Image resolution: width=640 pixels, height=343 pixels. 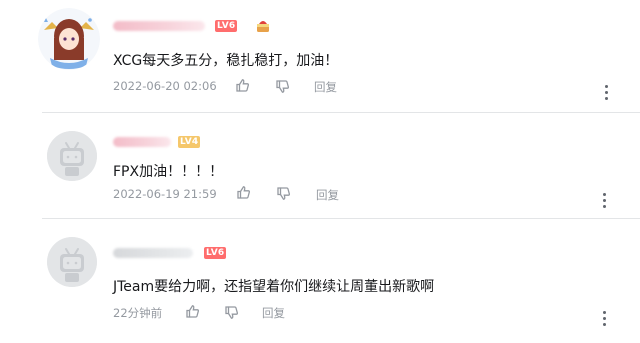 I want to click on comment-text: FPX加油！！！！, so click(x=168, y=172).